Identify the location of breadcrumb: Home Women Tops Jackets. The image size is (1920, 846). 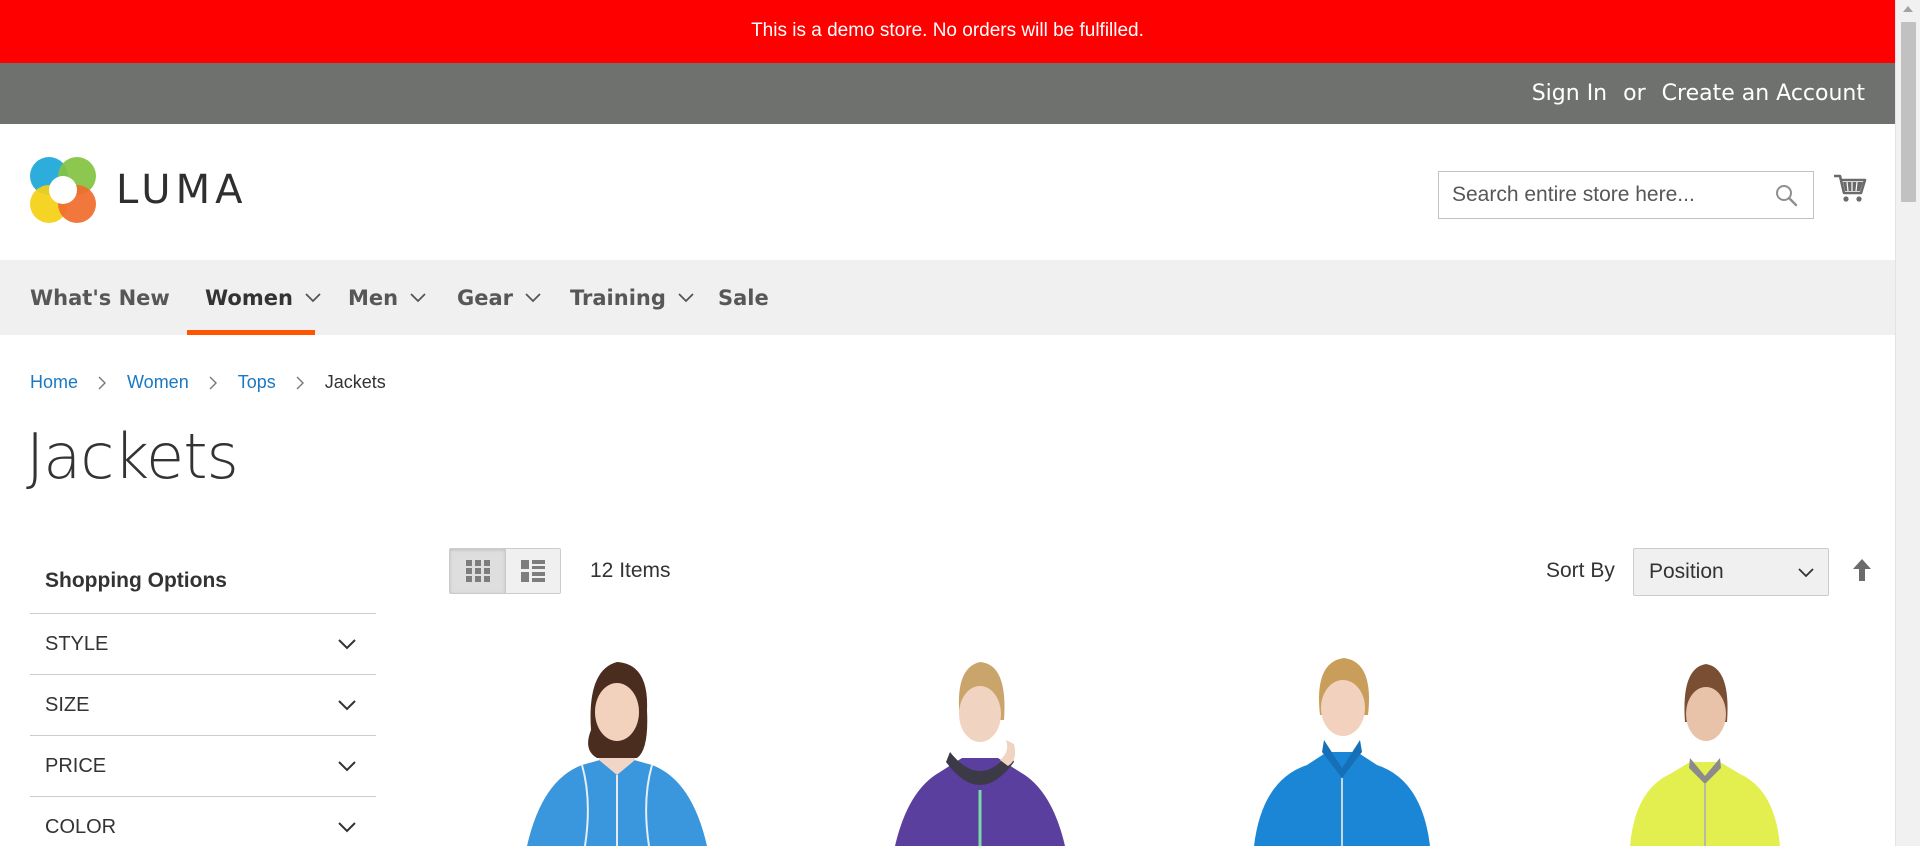
(208, 382).